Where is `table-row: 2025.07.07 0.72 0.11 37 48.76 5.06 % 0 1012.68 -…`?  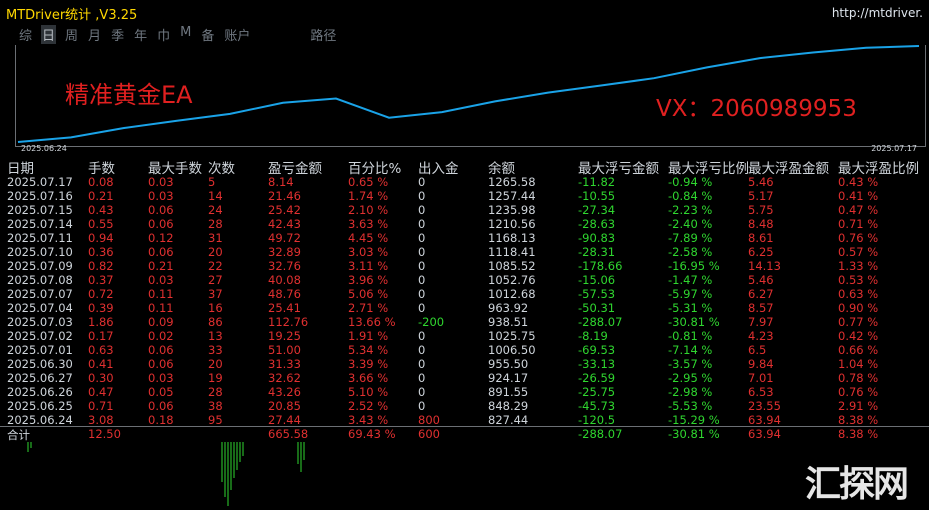
table-row: 2025.07.07 0.72 0.11 37 48.76 5.06 % 0 1012.68 -… is located at coordinates (464, 294).